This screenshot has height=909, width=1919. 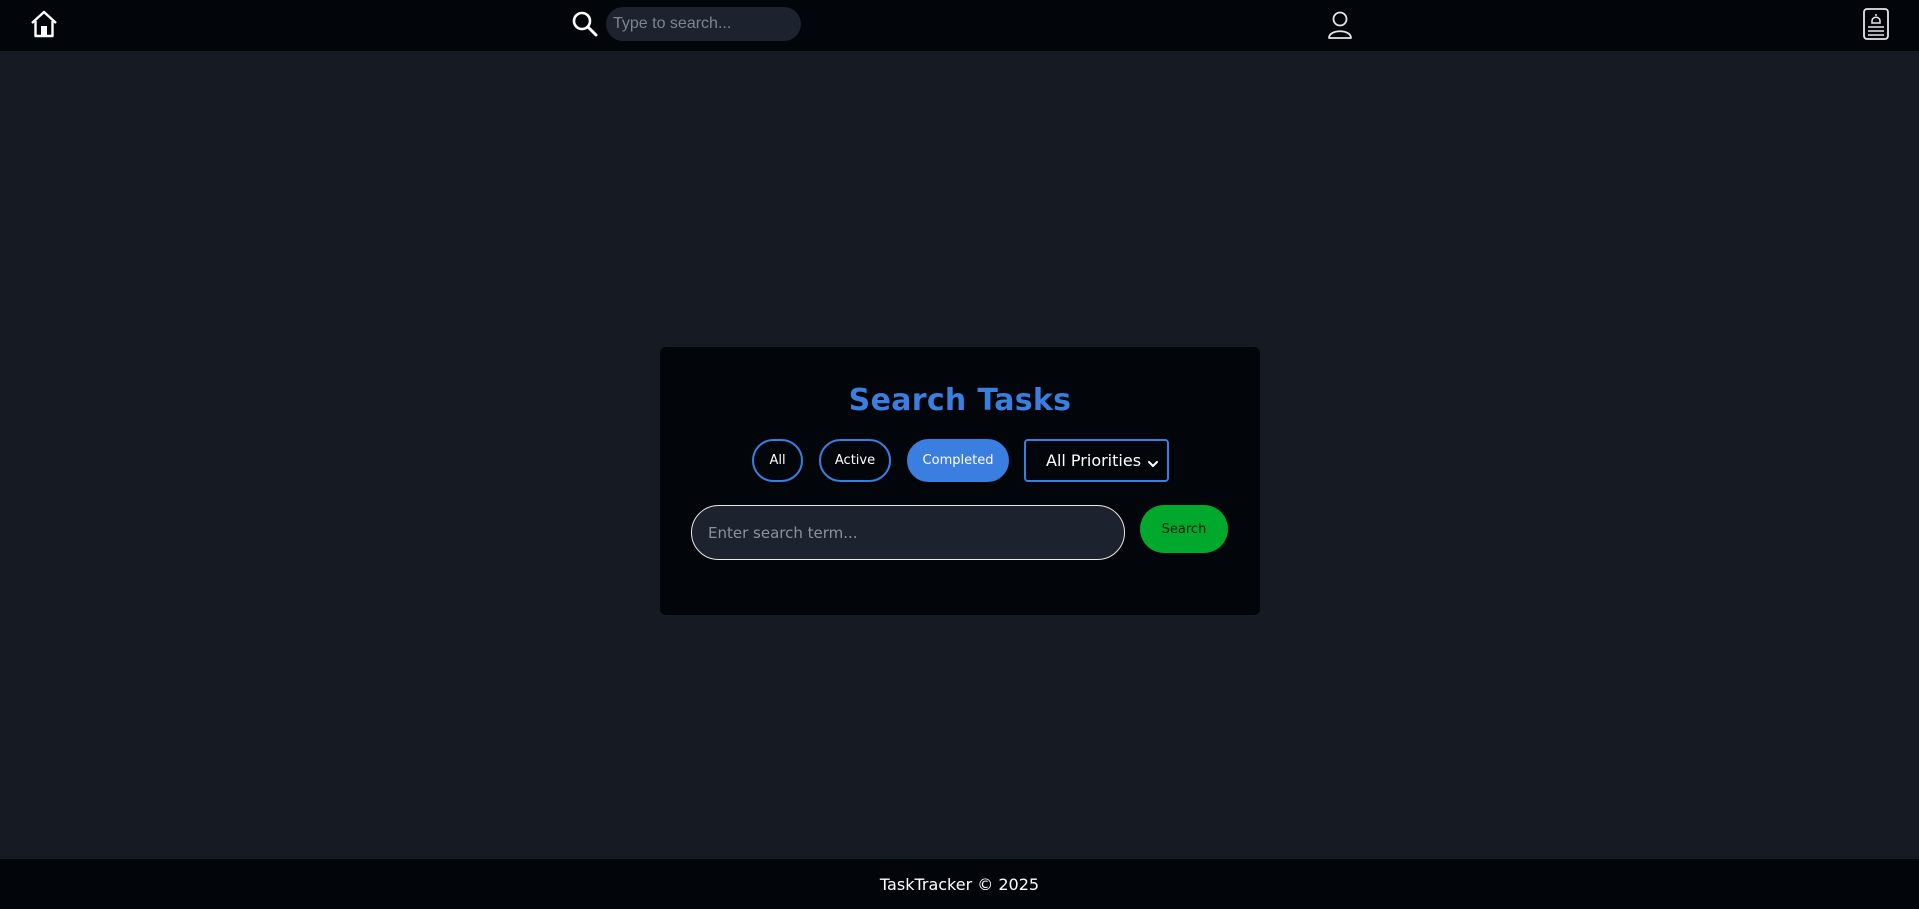 I want to click on filter-active-button: Active, so click(x=855, y=460).